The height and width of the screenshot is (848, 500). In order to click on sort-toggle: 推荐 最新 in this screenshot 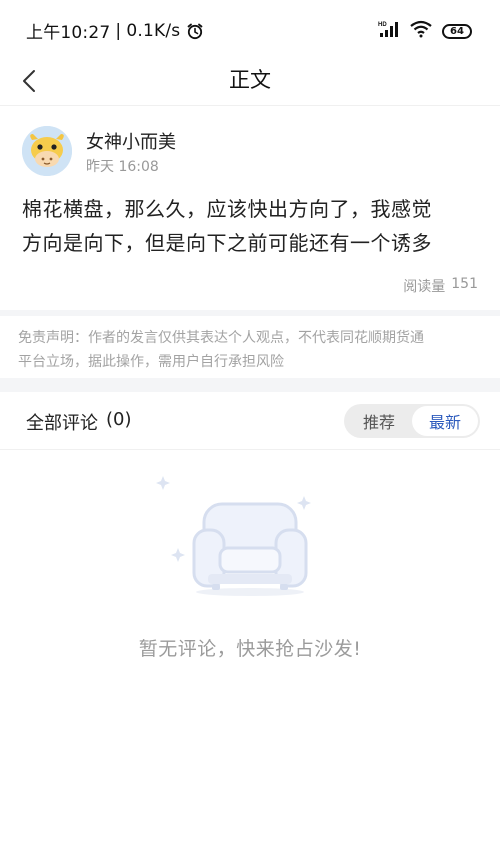, I will do `click(412, 421)`.